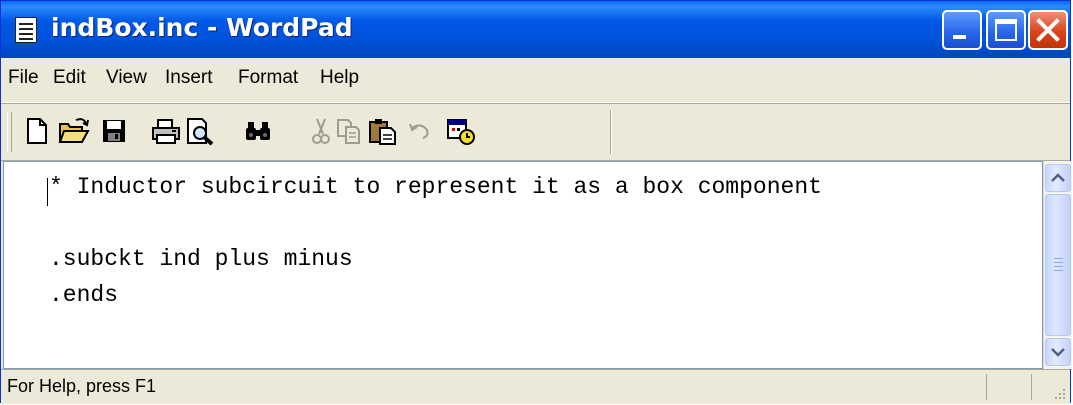 This screenshot has width=1073, height=405. I want to click on status-text: For Help, press F1, so click(82, 386).